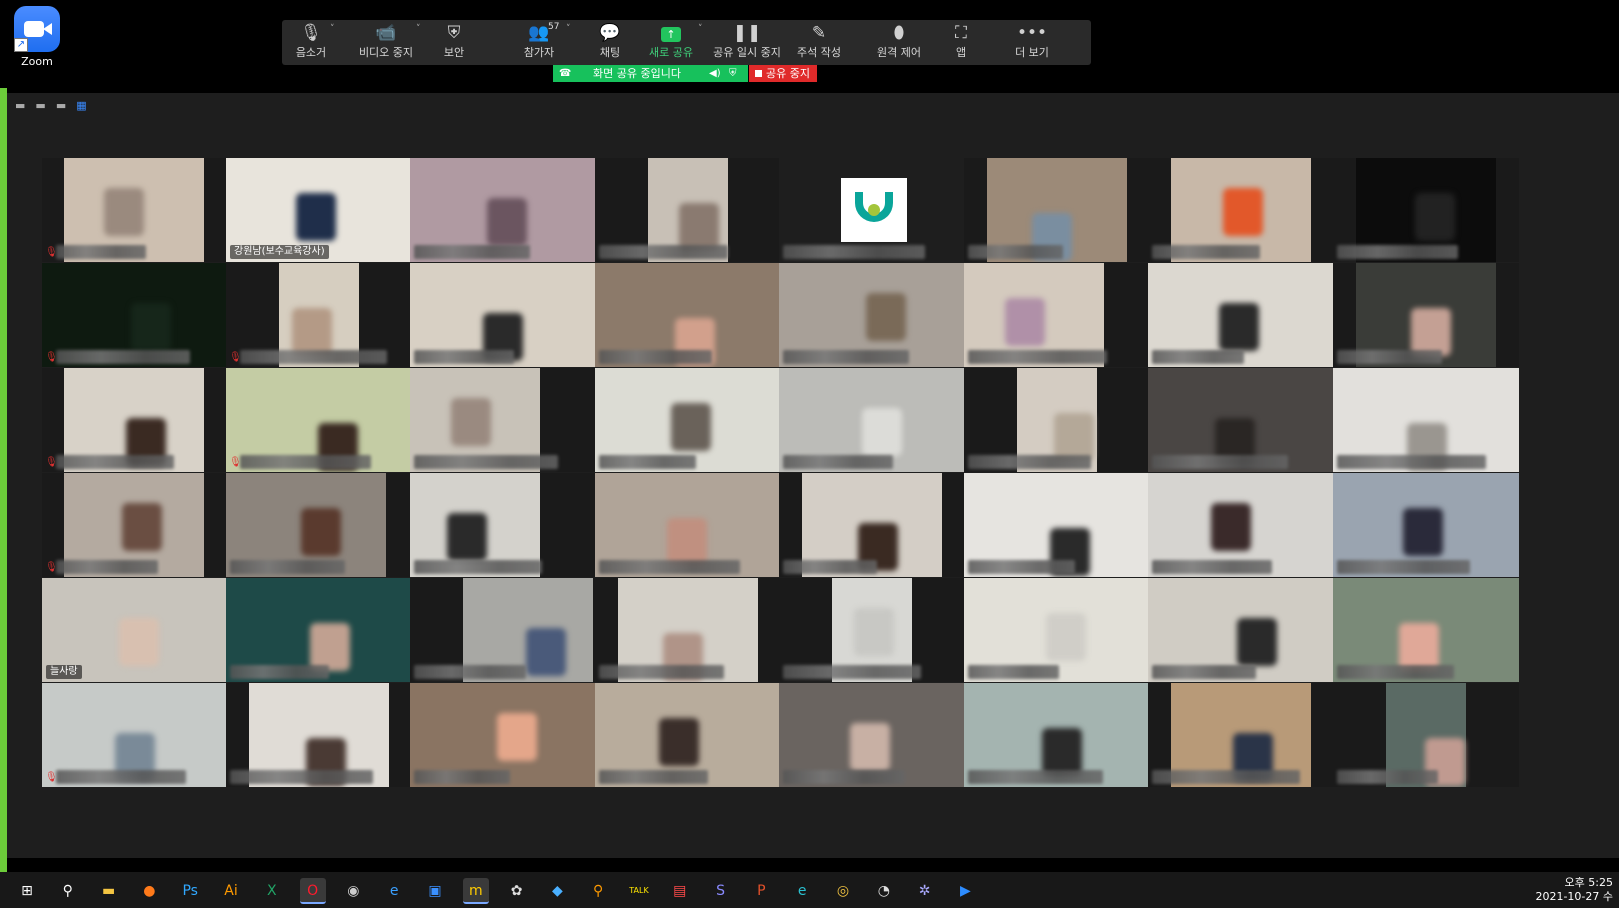 The image size is (1619, 908). What do you see at coordinates (231, 891) in the screenshot?
I see `illustrator-icon: Ai` at bounding box center [231, 891].